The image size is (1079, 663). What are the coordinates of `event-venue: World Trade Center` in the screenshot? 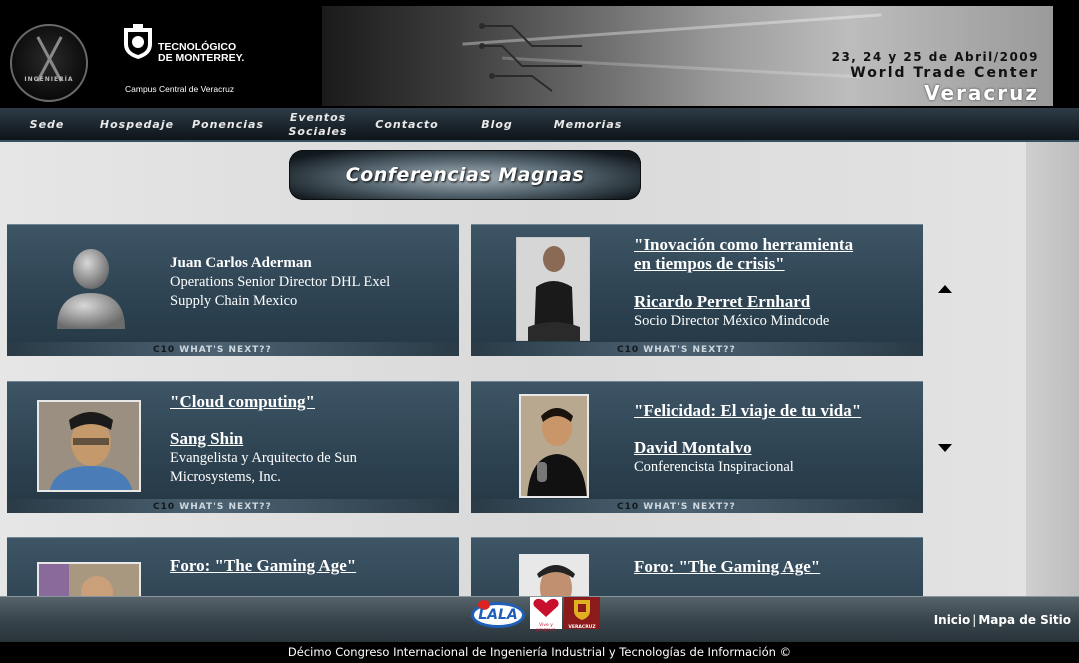 It's located at (944, 73).